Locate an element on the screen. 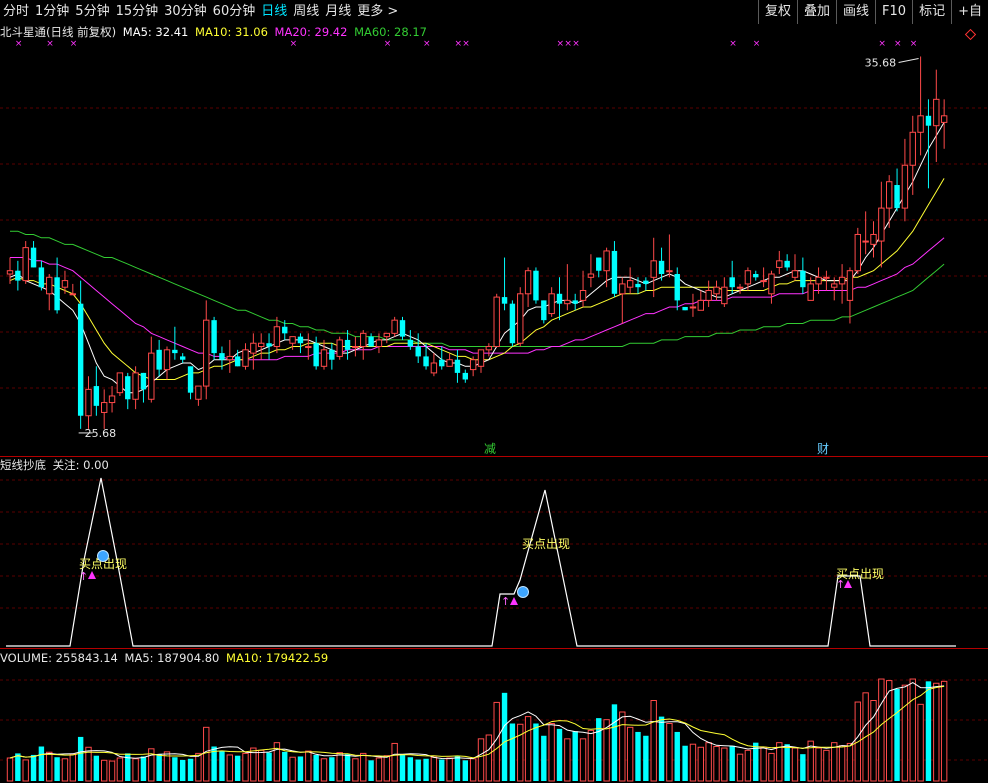  focus-arrow-3: ↑ is located at coordinates (840, 584).